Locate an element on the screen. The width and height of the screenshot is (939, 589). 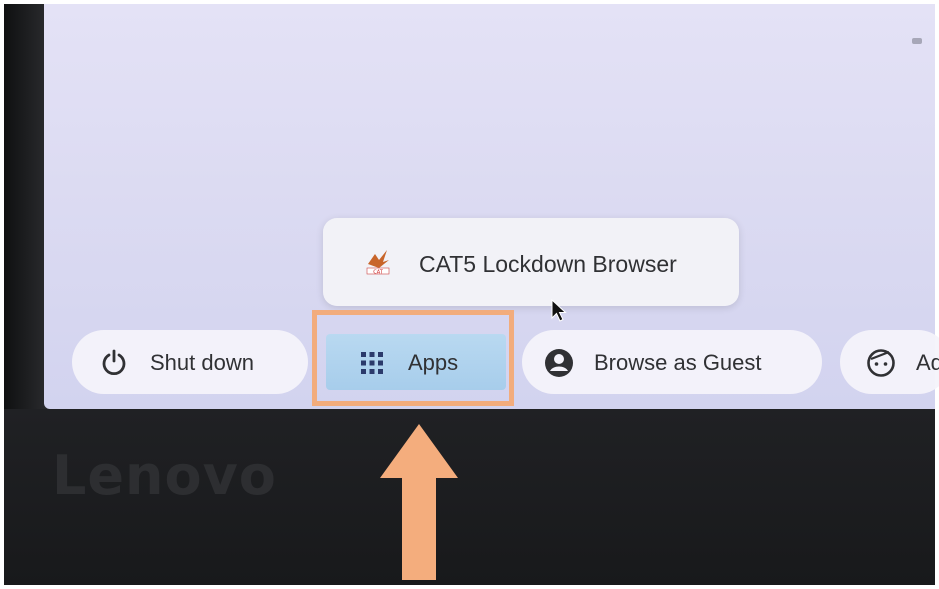
annotation-arrow-icon is located at coordinates (419, 502).